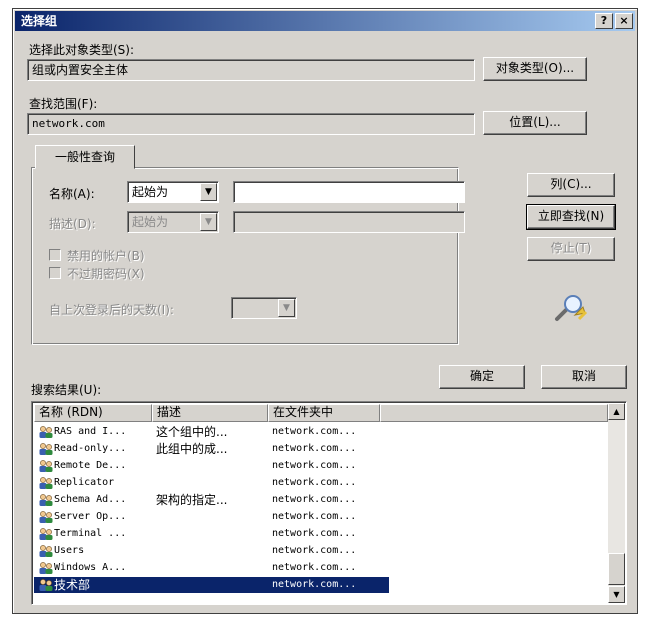 The width and height of the screenshot is (648, 622). I want to click on disabled-accounts-checkbox, so click(55, 255).